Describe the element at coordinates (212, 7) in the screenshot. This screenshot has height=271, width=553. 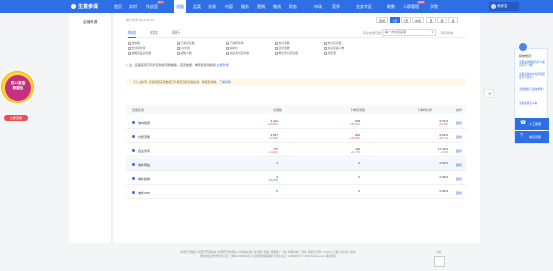
I see `nav-item-5: 交易` at that location.